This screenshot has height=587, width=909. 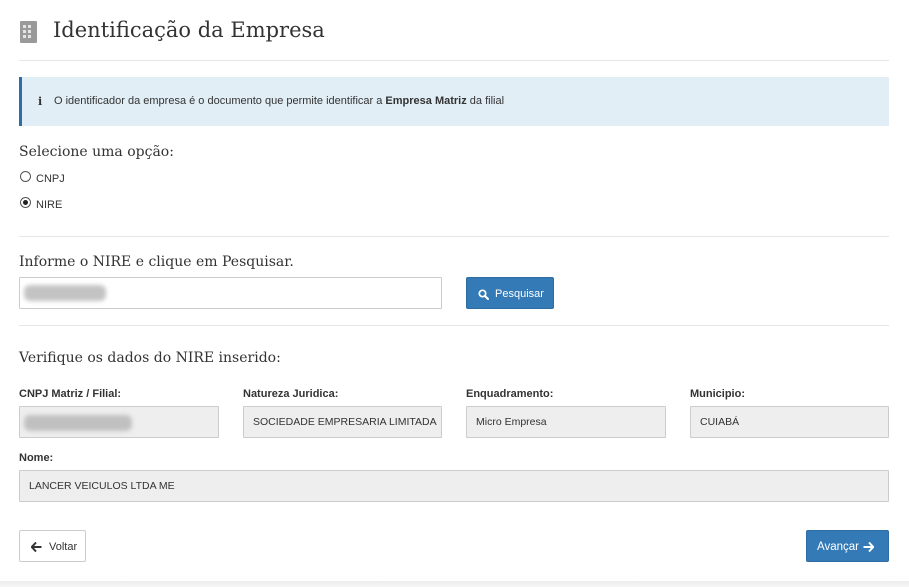 What do you see at coordinates (36, 458) in the screenshot?
I see `nome-label: Nome:` at bounding box center [36, 458].